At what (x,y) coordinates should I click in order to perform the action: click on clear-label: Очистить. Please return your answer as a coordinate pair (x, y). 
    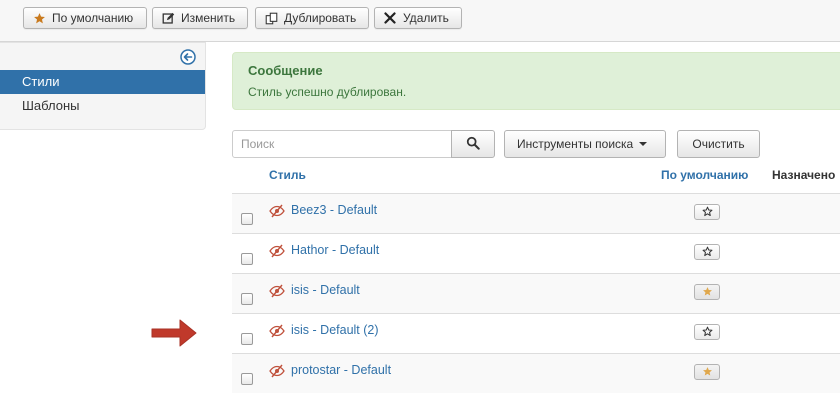
    Looking at the image, I should click on (718, 144).